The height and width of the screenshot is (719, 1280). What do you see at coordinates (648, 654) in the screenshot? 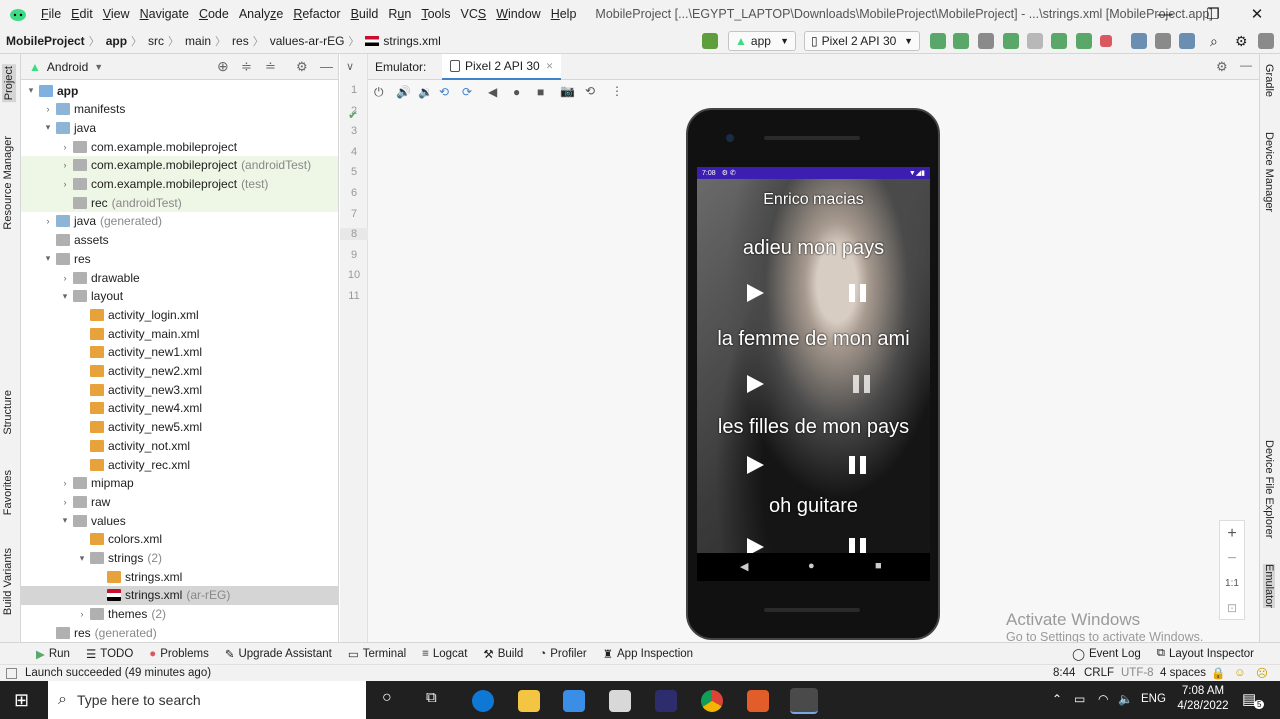
I see `app-inspection-tool-tab: ♜ App Inspection` at bounding box center [648, 654].